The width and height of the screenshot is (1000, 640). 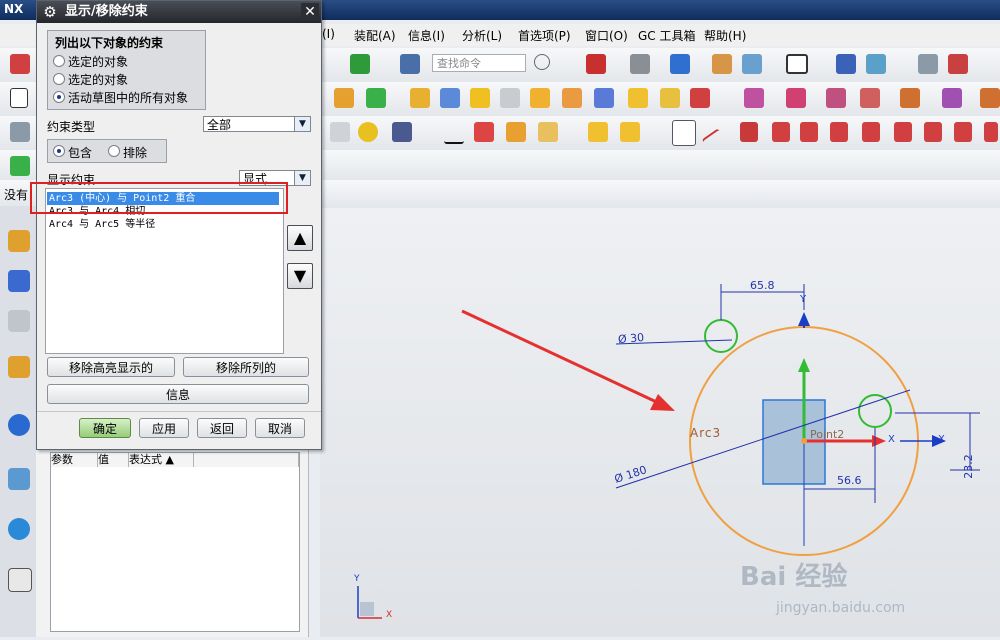 What do you see at coordinates (19, 98) in the screenshot?
I see `new-file-icon` at bounding box center [19, 98].